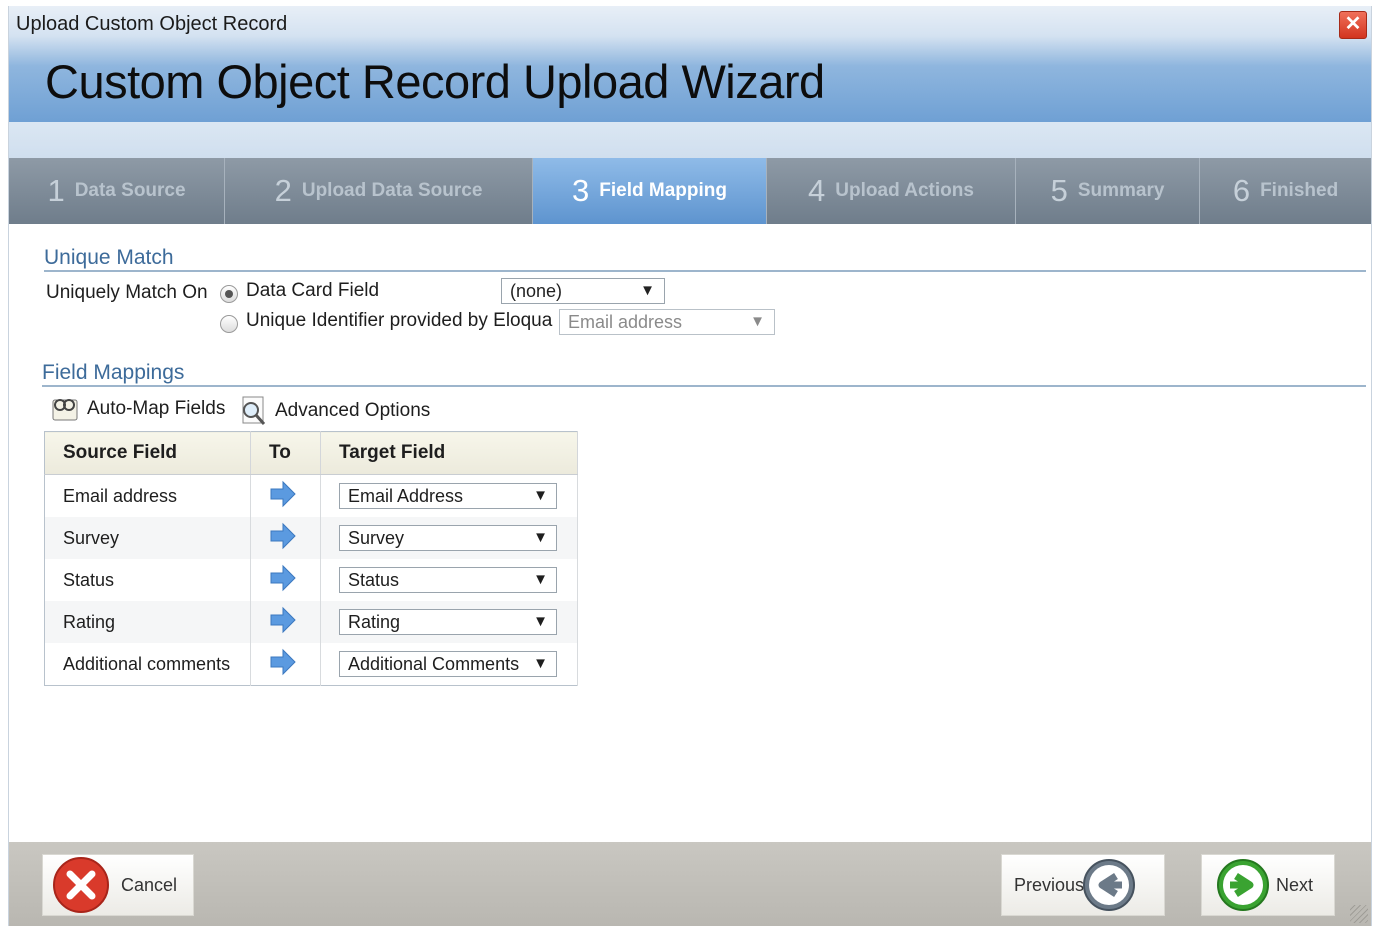  I want to click on target-field-cell: Email Address ▼, so click(449, 495).